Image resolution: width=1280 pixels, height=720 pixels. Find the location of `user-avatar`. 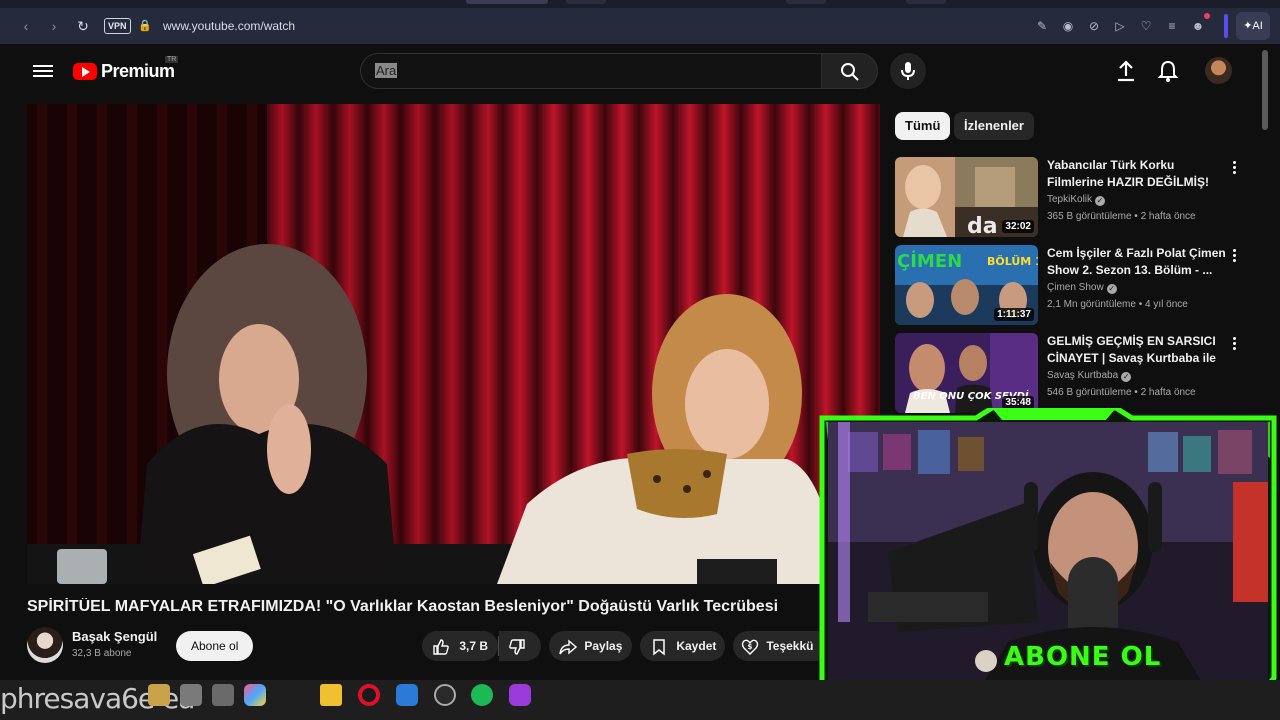

user-avatar is located at coordinates (1218, 70).